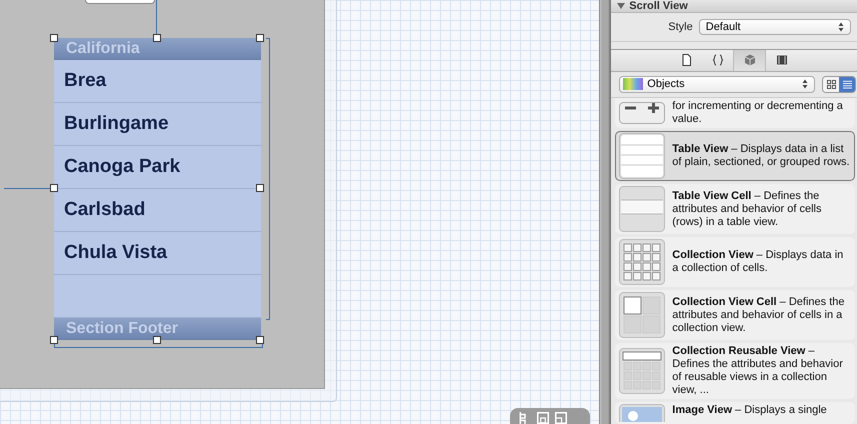 The image size is (857, 424). Describe the element at coordinates (116, 253) in the screenshot. I see `row-label: Chula Vista` at that location.